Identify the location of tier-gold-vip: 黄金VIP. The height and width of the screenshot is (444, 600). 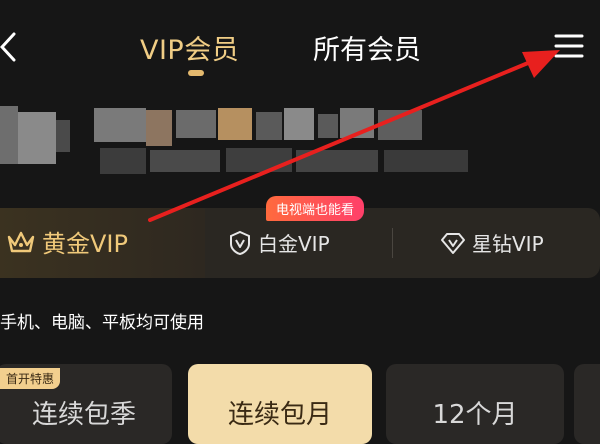
(67, 241).